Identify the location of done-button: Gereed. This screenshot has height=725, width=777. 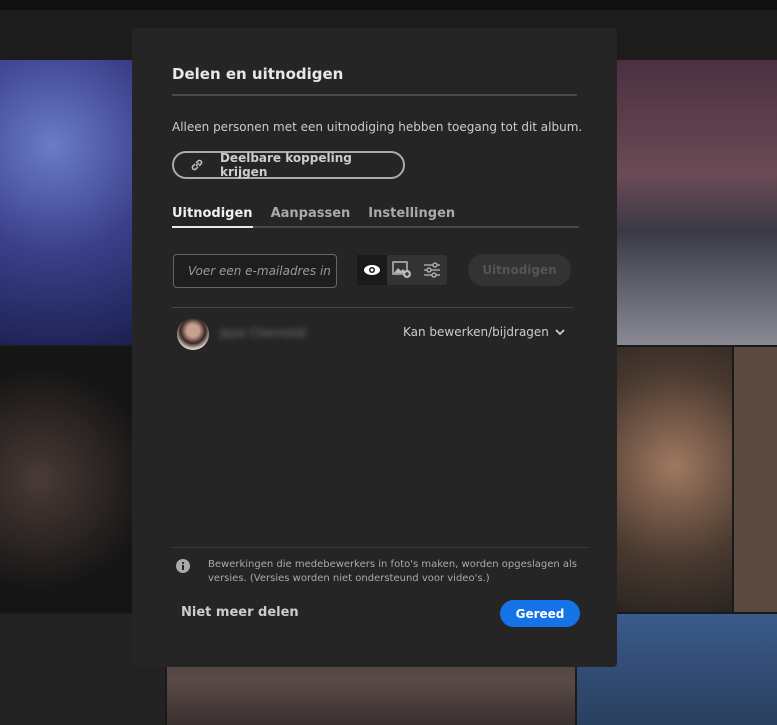
(540, 613).